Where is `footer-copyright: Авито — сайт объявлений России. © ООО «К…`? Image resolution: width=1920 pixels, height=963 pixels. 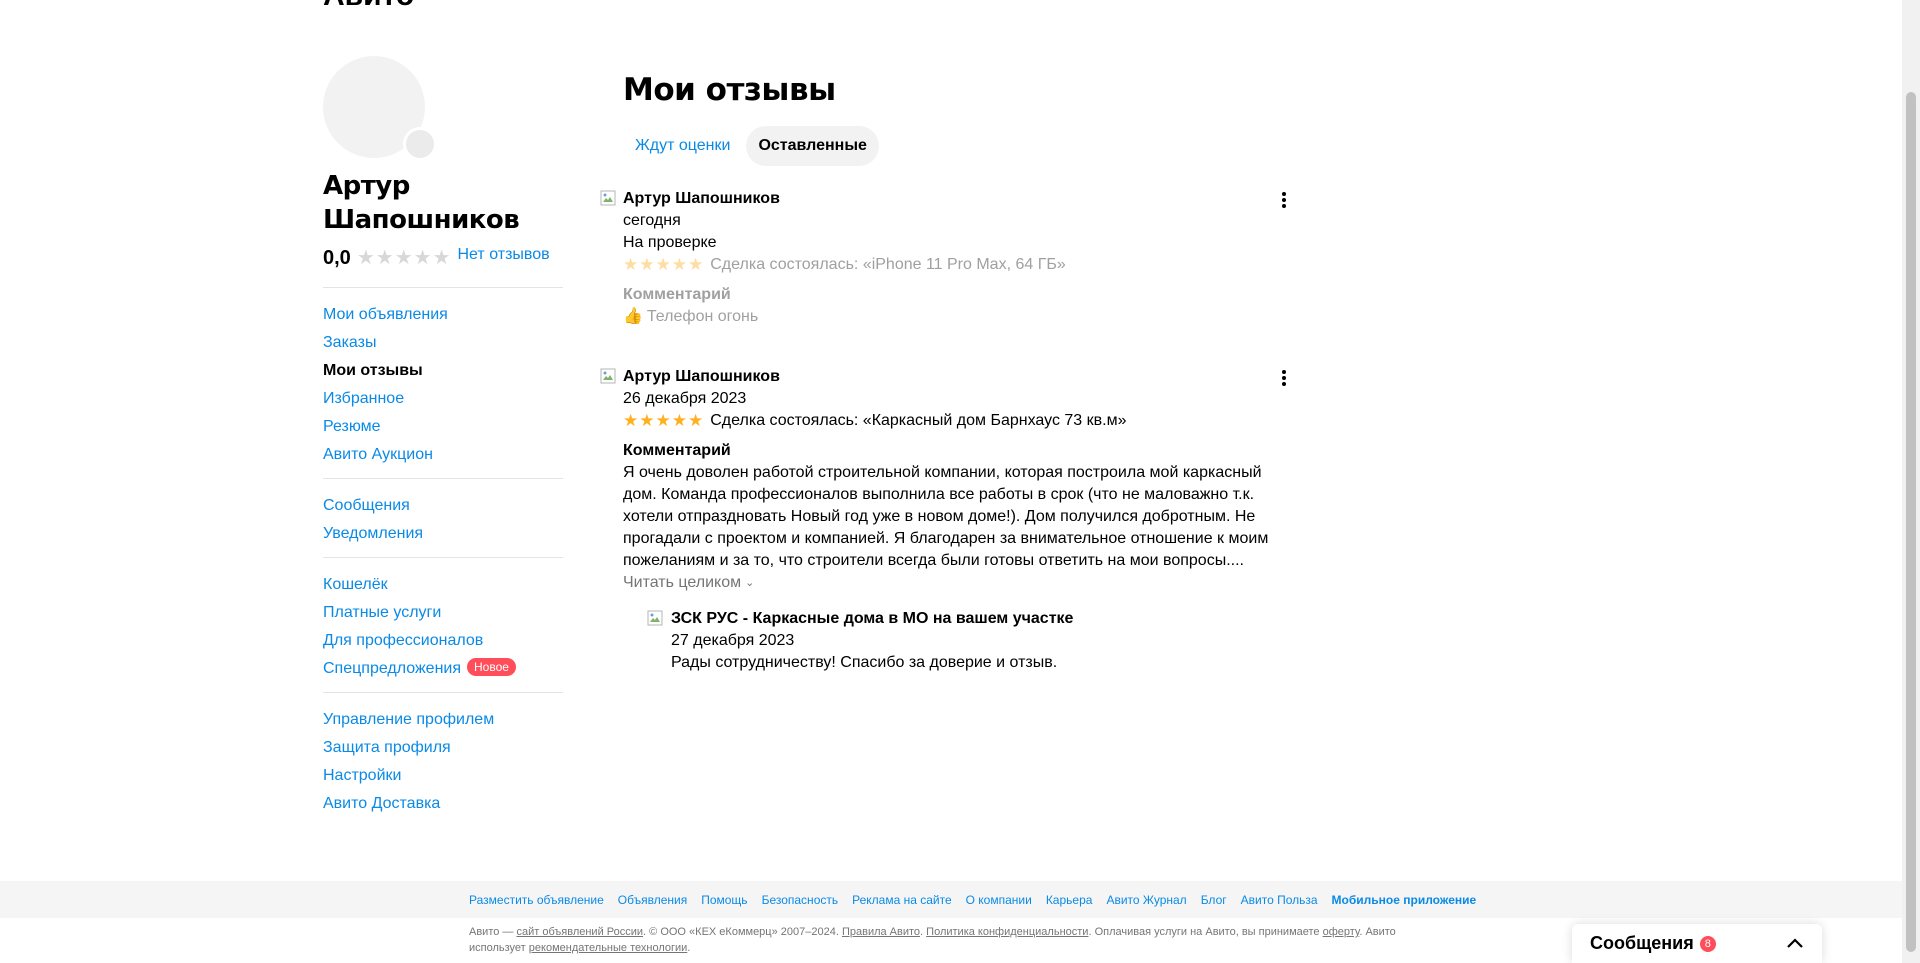 footer-copyright: Авито — сайт объявлений России. © ООО «К… is located at coordinates (949, 940).